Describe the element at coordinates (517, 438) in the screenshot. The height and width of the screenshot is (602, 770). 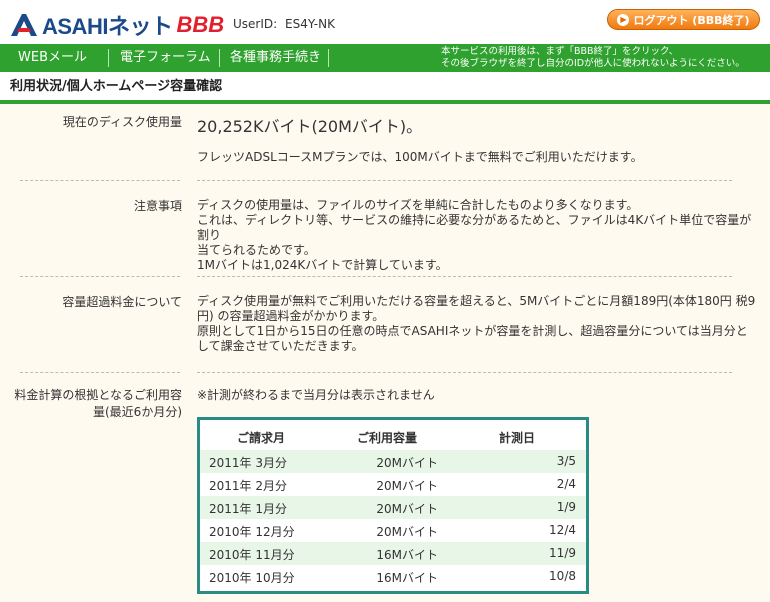
I see `column-header-date: 計測日` at that location.